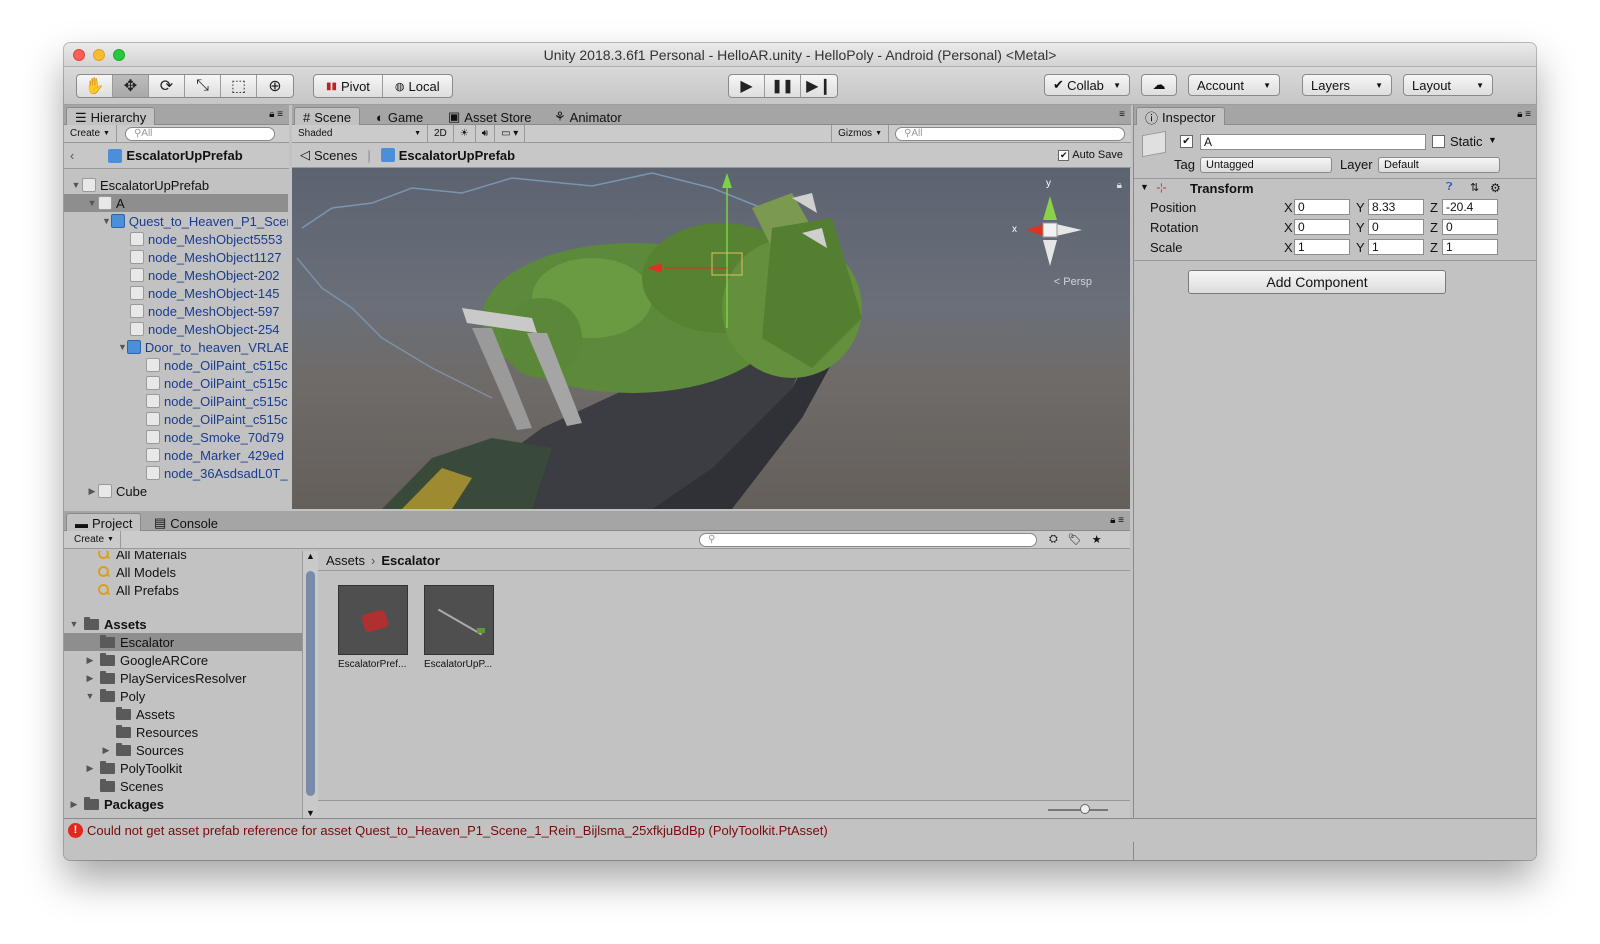  Describe the element at coordinates (417, 86) in the screenshot. I see `local-button: ◍ Local` at that location.